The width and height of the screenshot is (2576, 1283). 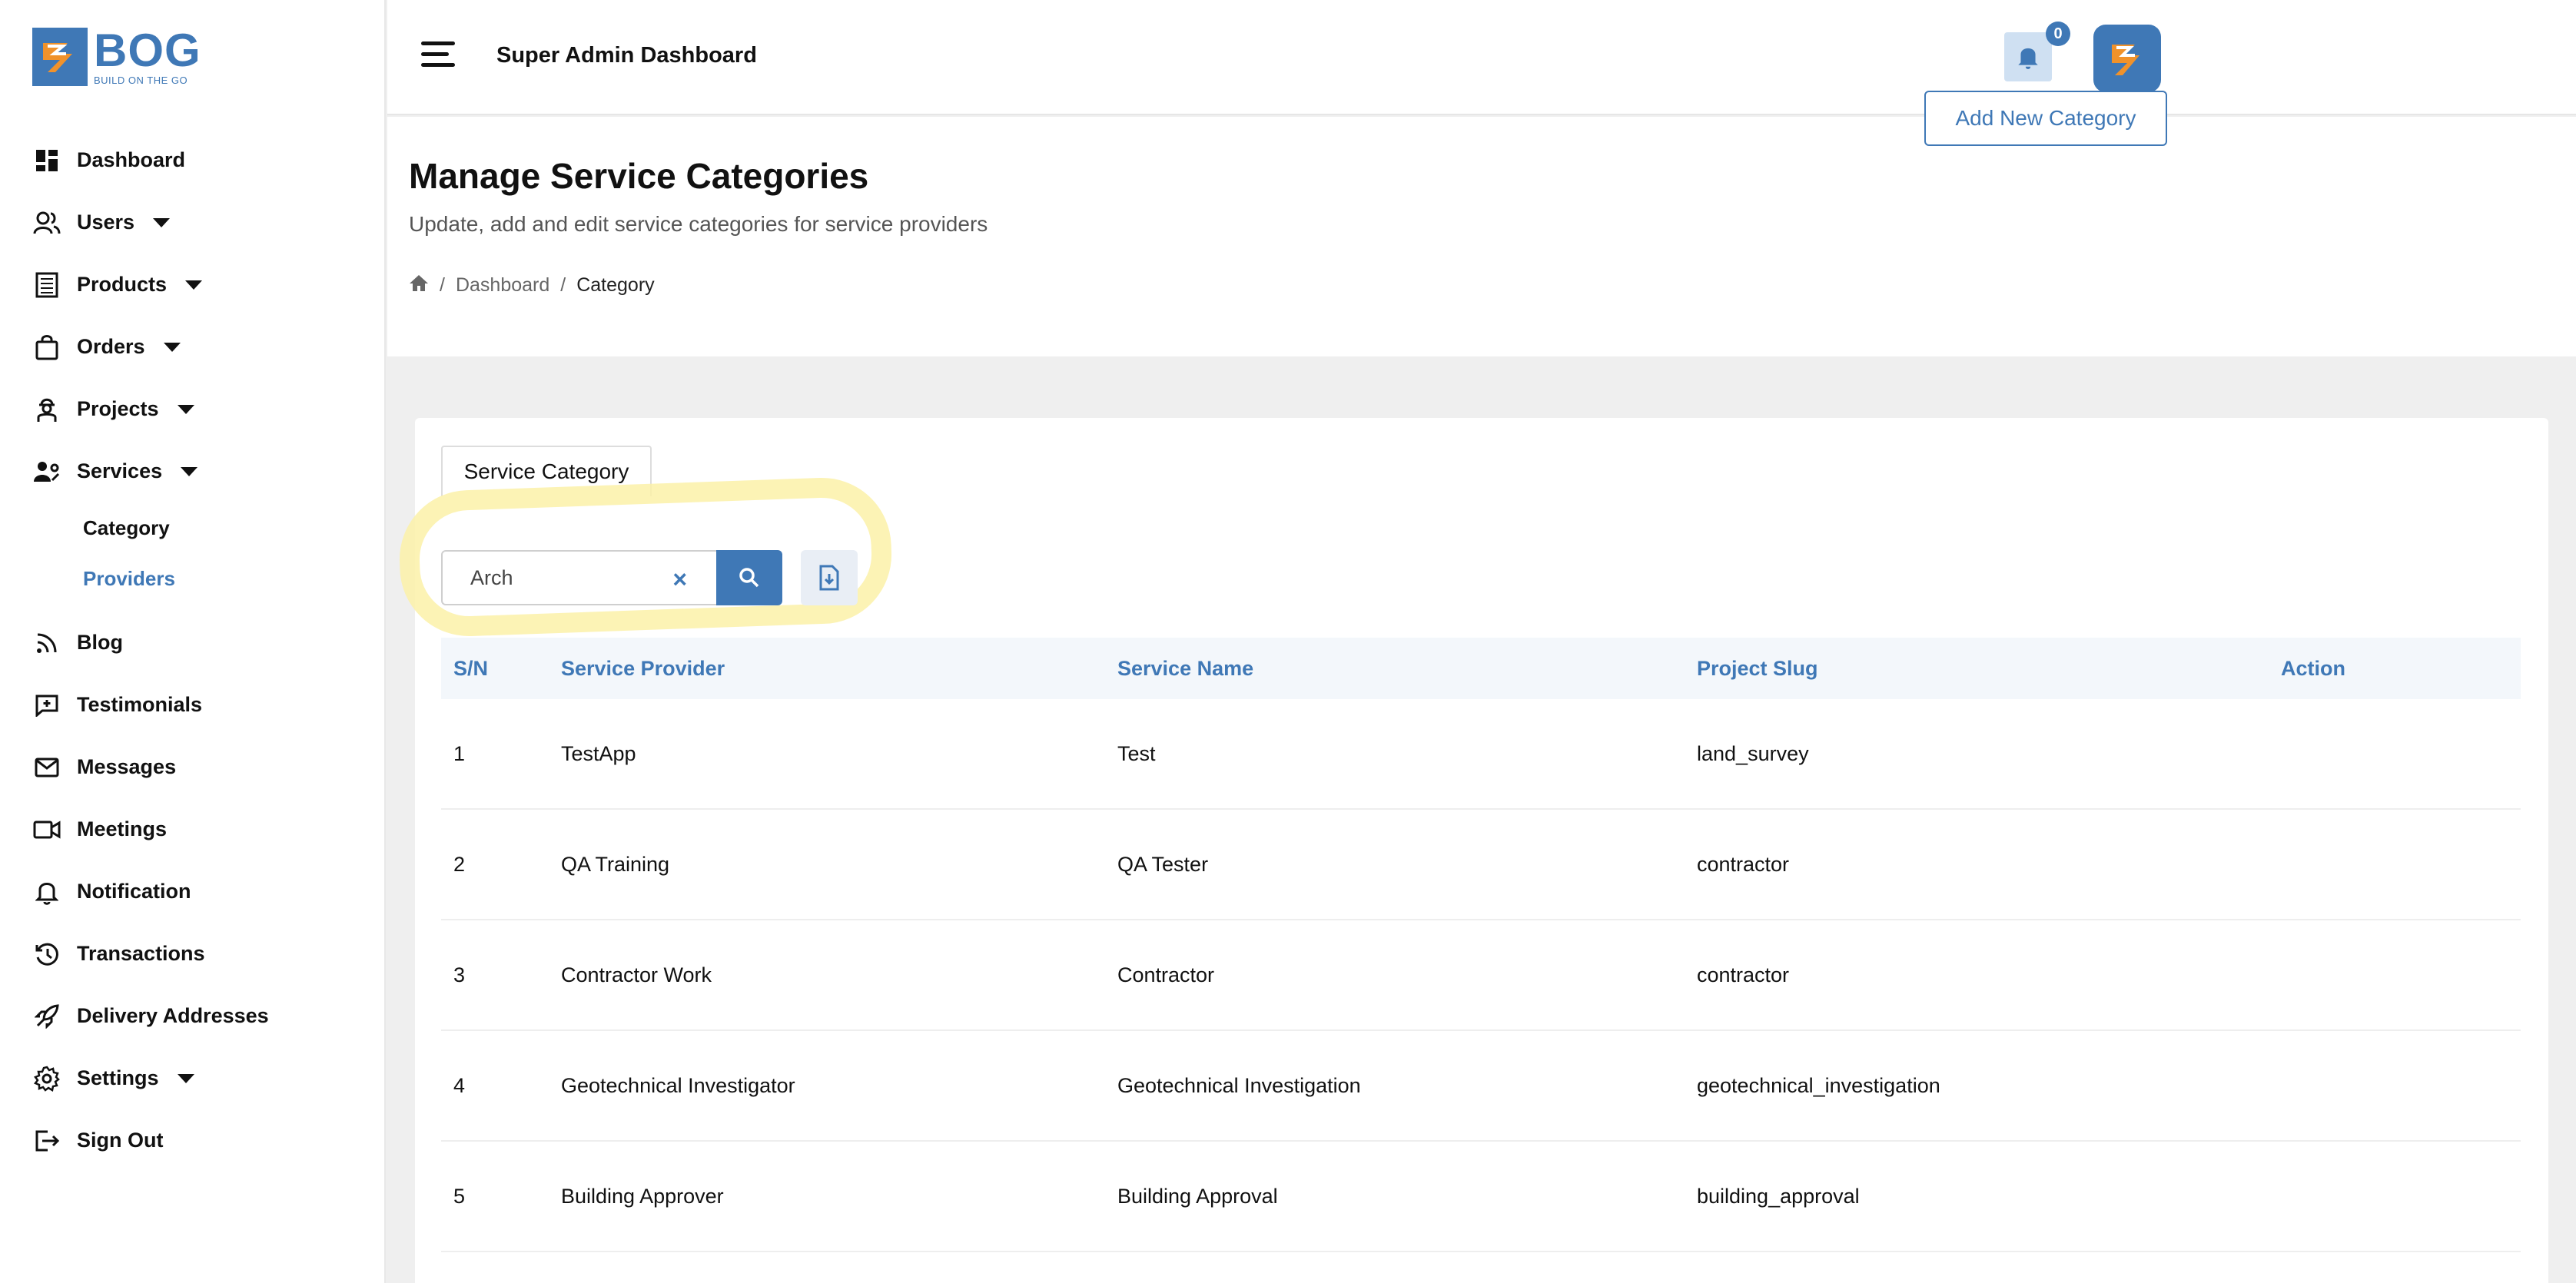 I want to click on dashboard-icon, so click(x=46, y=160).